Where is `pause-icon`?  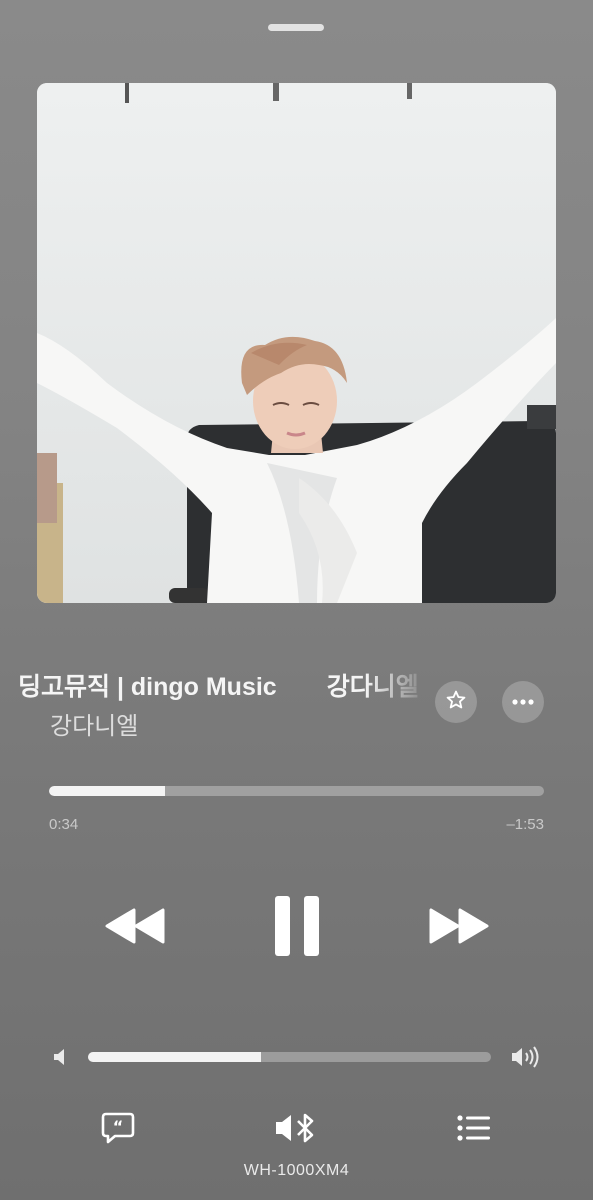
pause-icon is located at coordinates (297, 928).